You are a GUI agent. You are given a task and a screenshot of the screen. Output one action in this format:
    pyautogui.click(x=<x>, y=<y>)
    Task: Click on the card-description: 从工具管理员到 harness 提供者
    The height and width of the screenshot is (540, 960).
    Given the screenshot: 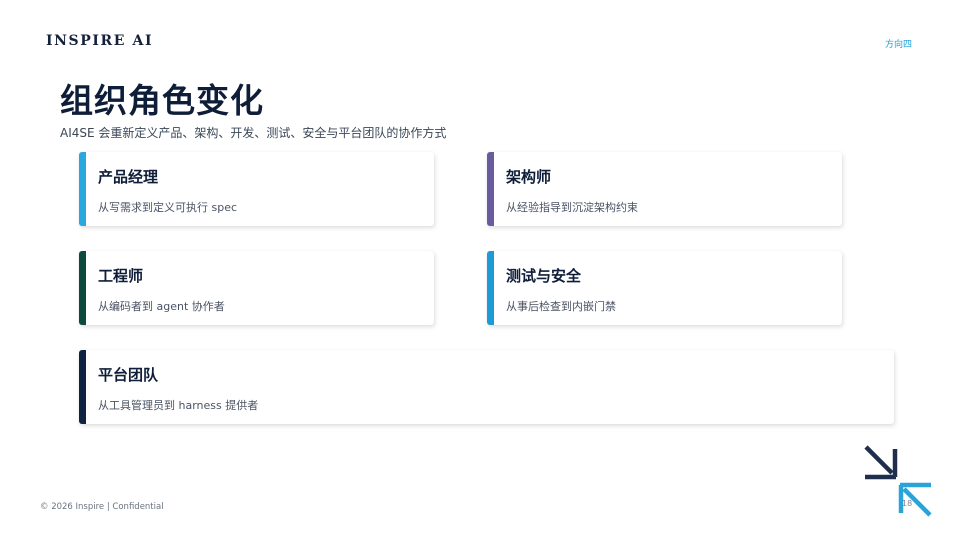 What is the action you would take?
    pyautogui.click(x=178, y=405)
    